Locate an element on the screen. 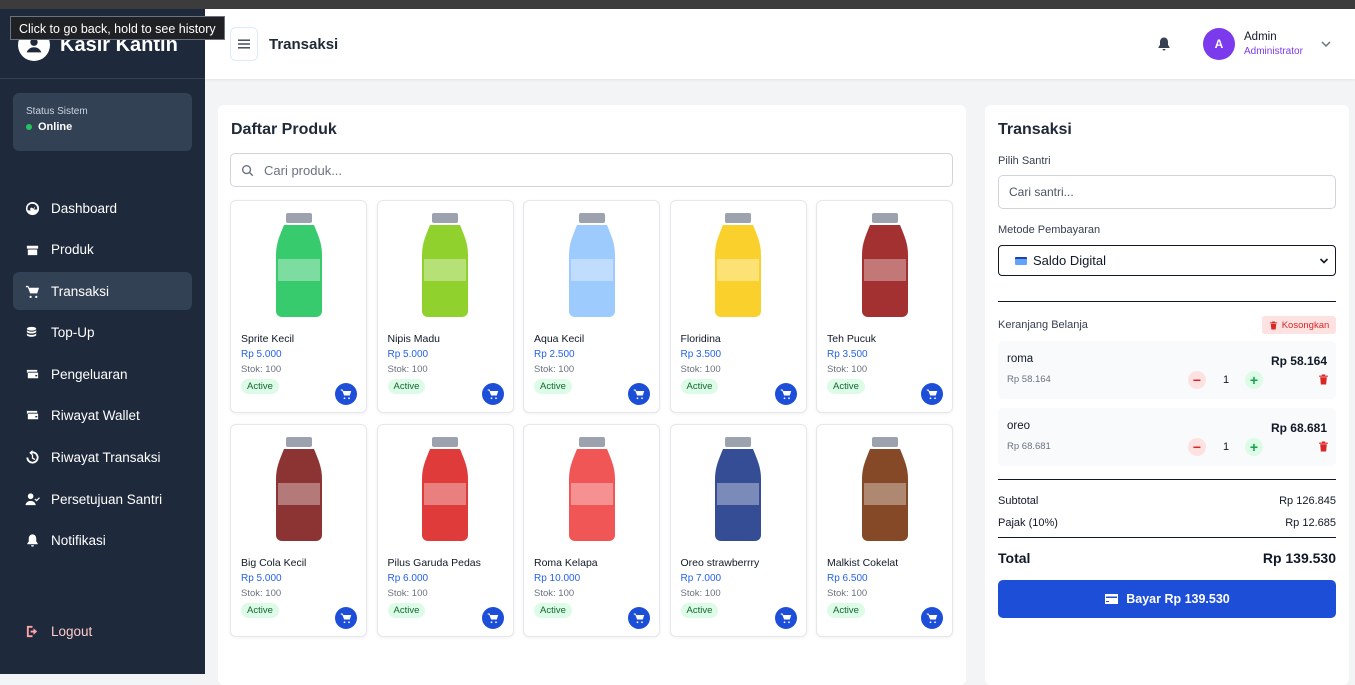 Image resolution: width=1355 pixels, height=685 pixels. product-name: Big Cola Kecil is located at coordinates (274, 563).